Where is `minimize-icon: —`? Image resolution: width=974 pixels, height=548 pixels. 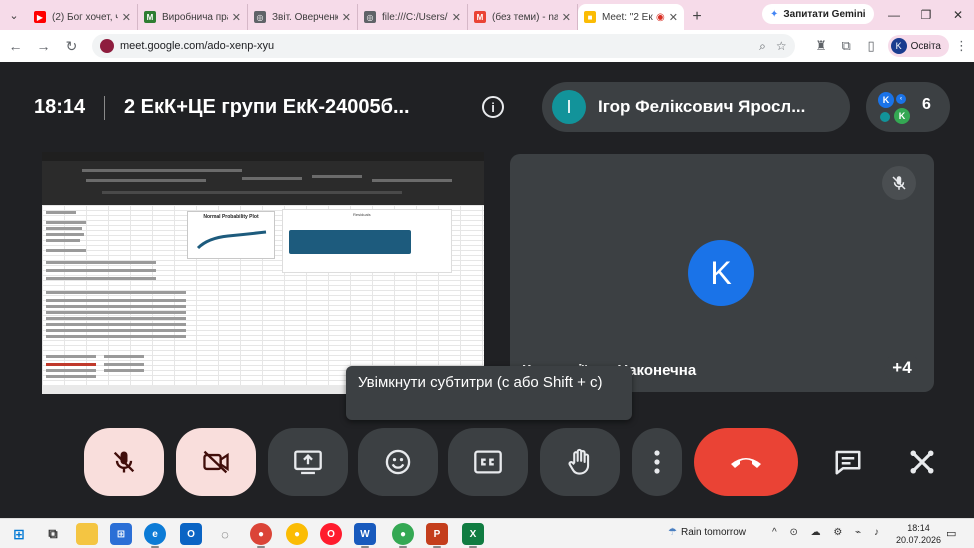
minimize-icon: — is located at coordinates (894, 15).